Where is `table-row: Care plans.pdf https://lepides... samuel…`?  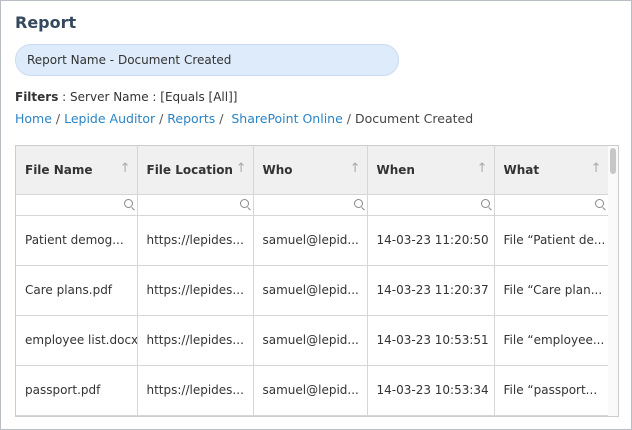
table-row: Care plans.pdf https://lepides... samuel… is located at coordinates (312, 290).